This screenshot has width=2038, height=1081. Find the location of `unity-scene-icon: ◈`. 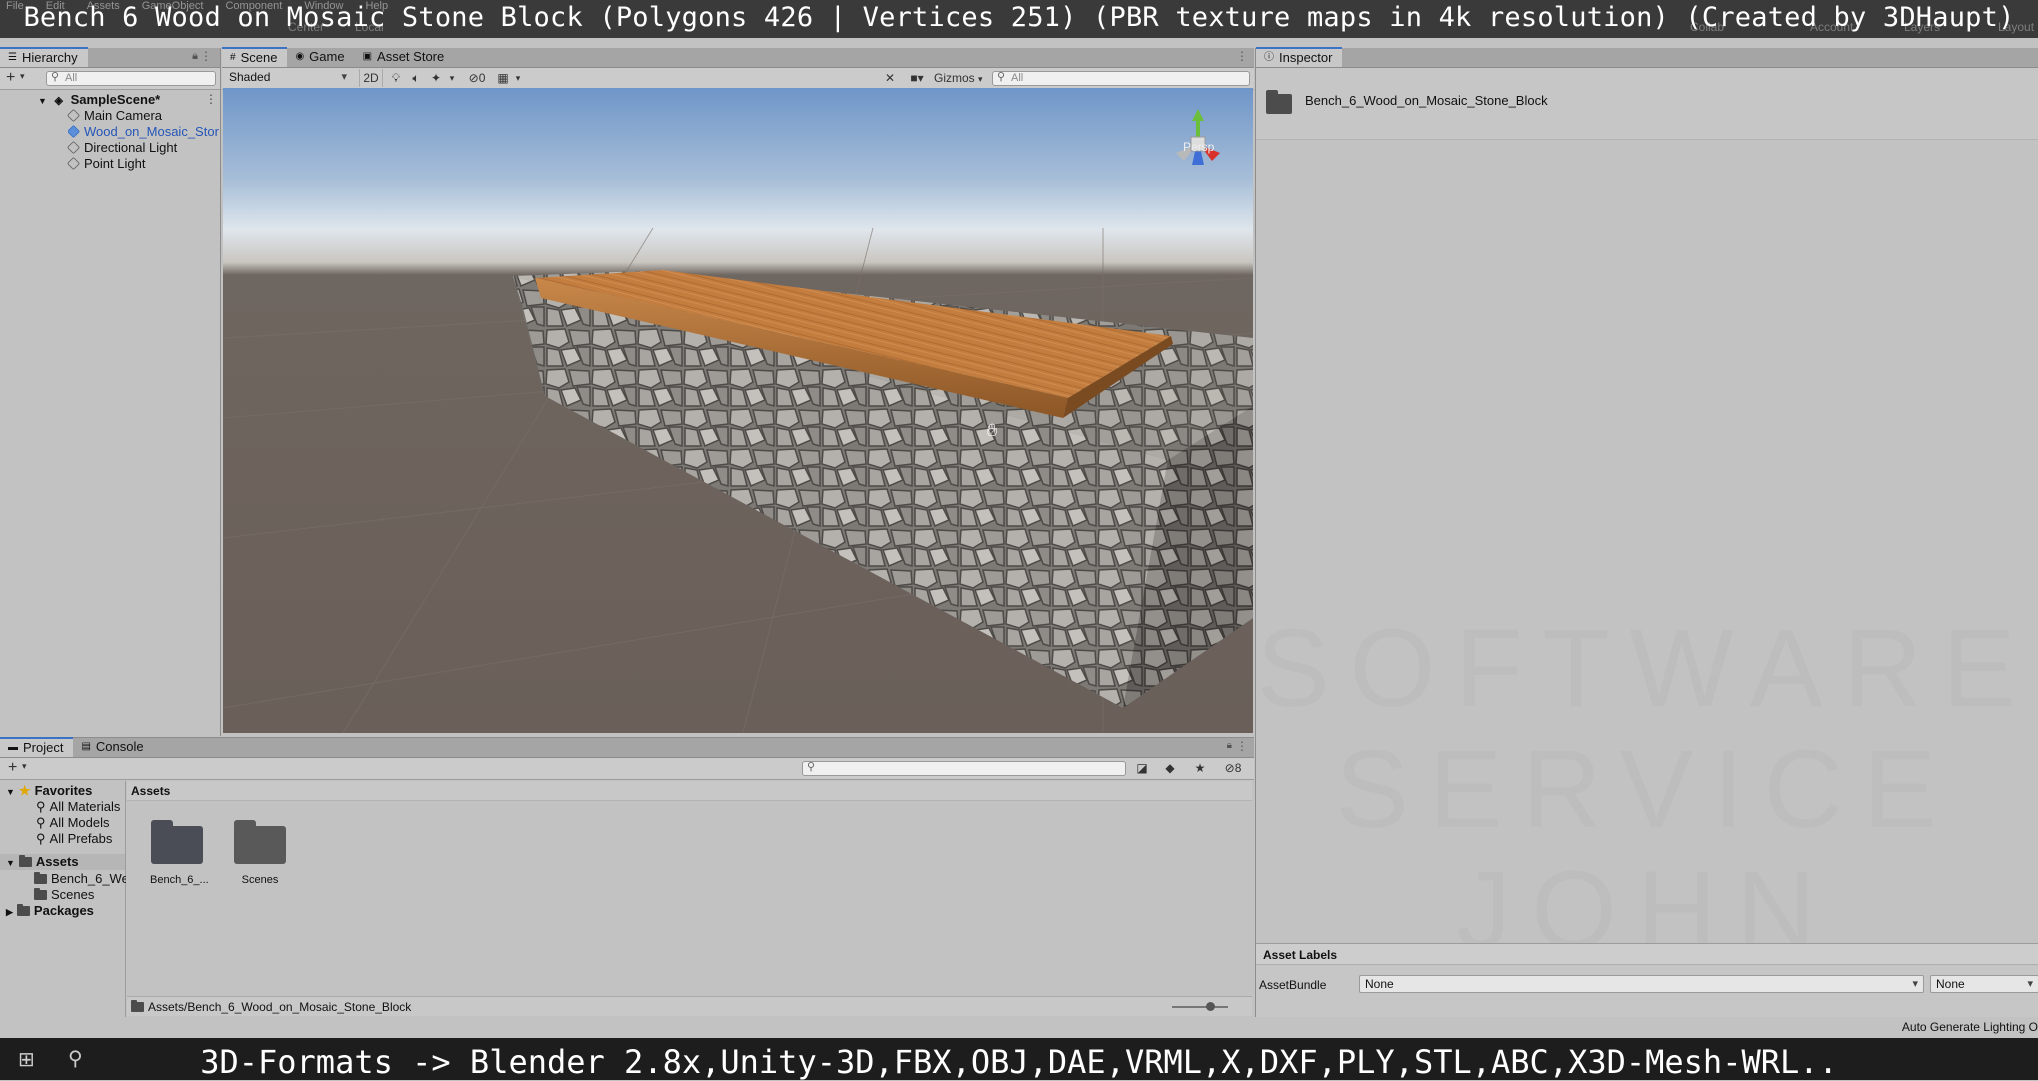

unity-scene-icon: ◈ is located at coordinates (59, 101).